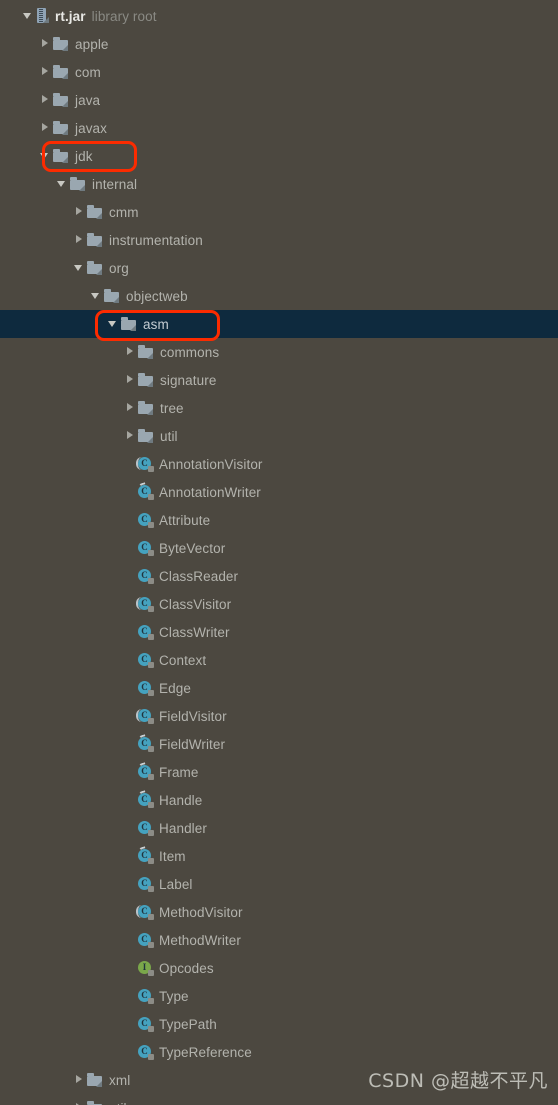 The height and width of the screenshot is (1105, 558). Describe the element at coordinates (211, 464) in the screenshot. I see `tree-row-label: AnnotationVisitor` at that location.